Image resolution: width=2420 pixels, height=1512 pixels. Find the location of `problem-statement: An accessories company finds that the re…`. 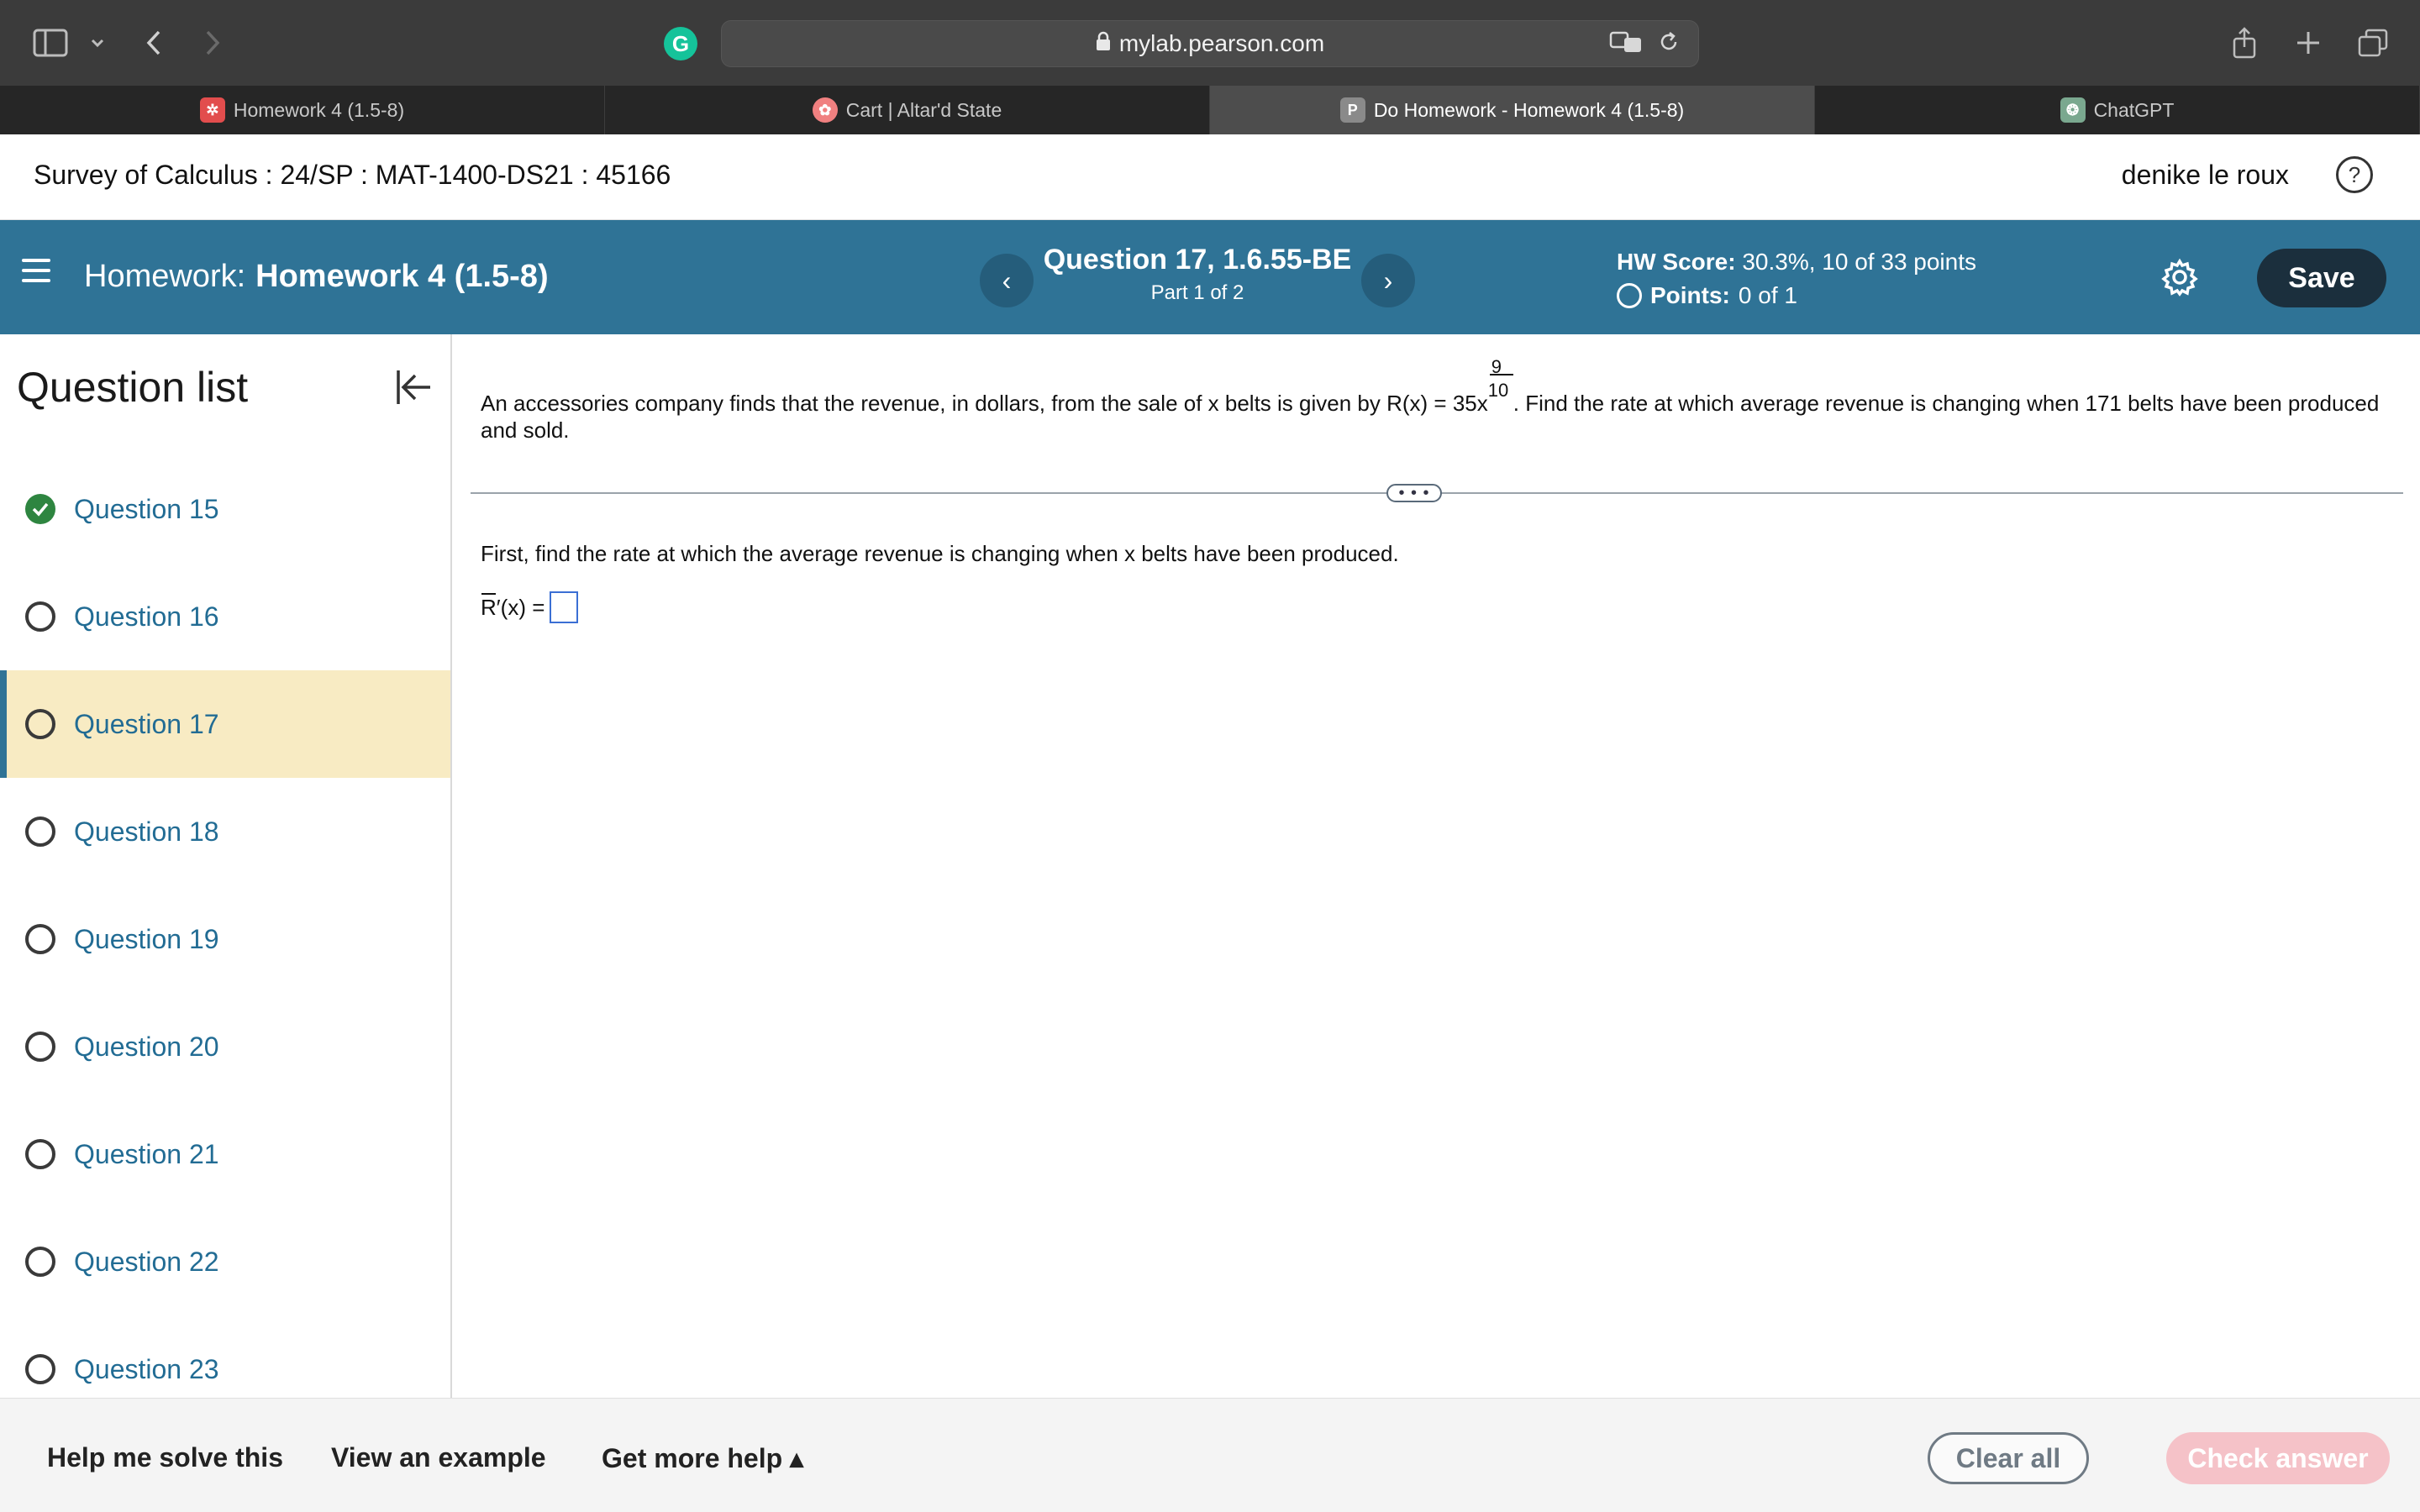

problem-statement: An accessories company finds that the re… is located at coordinates (1438, 400).